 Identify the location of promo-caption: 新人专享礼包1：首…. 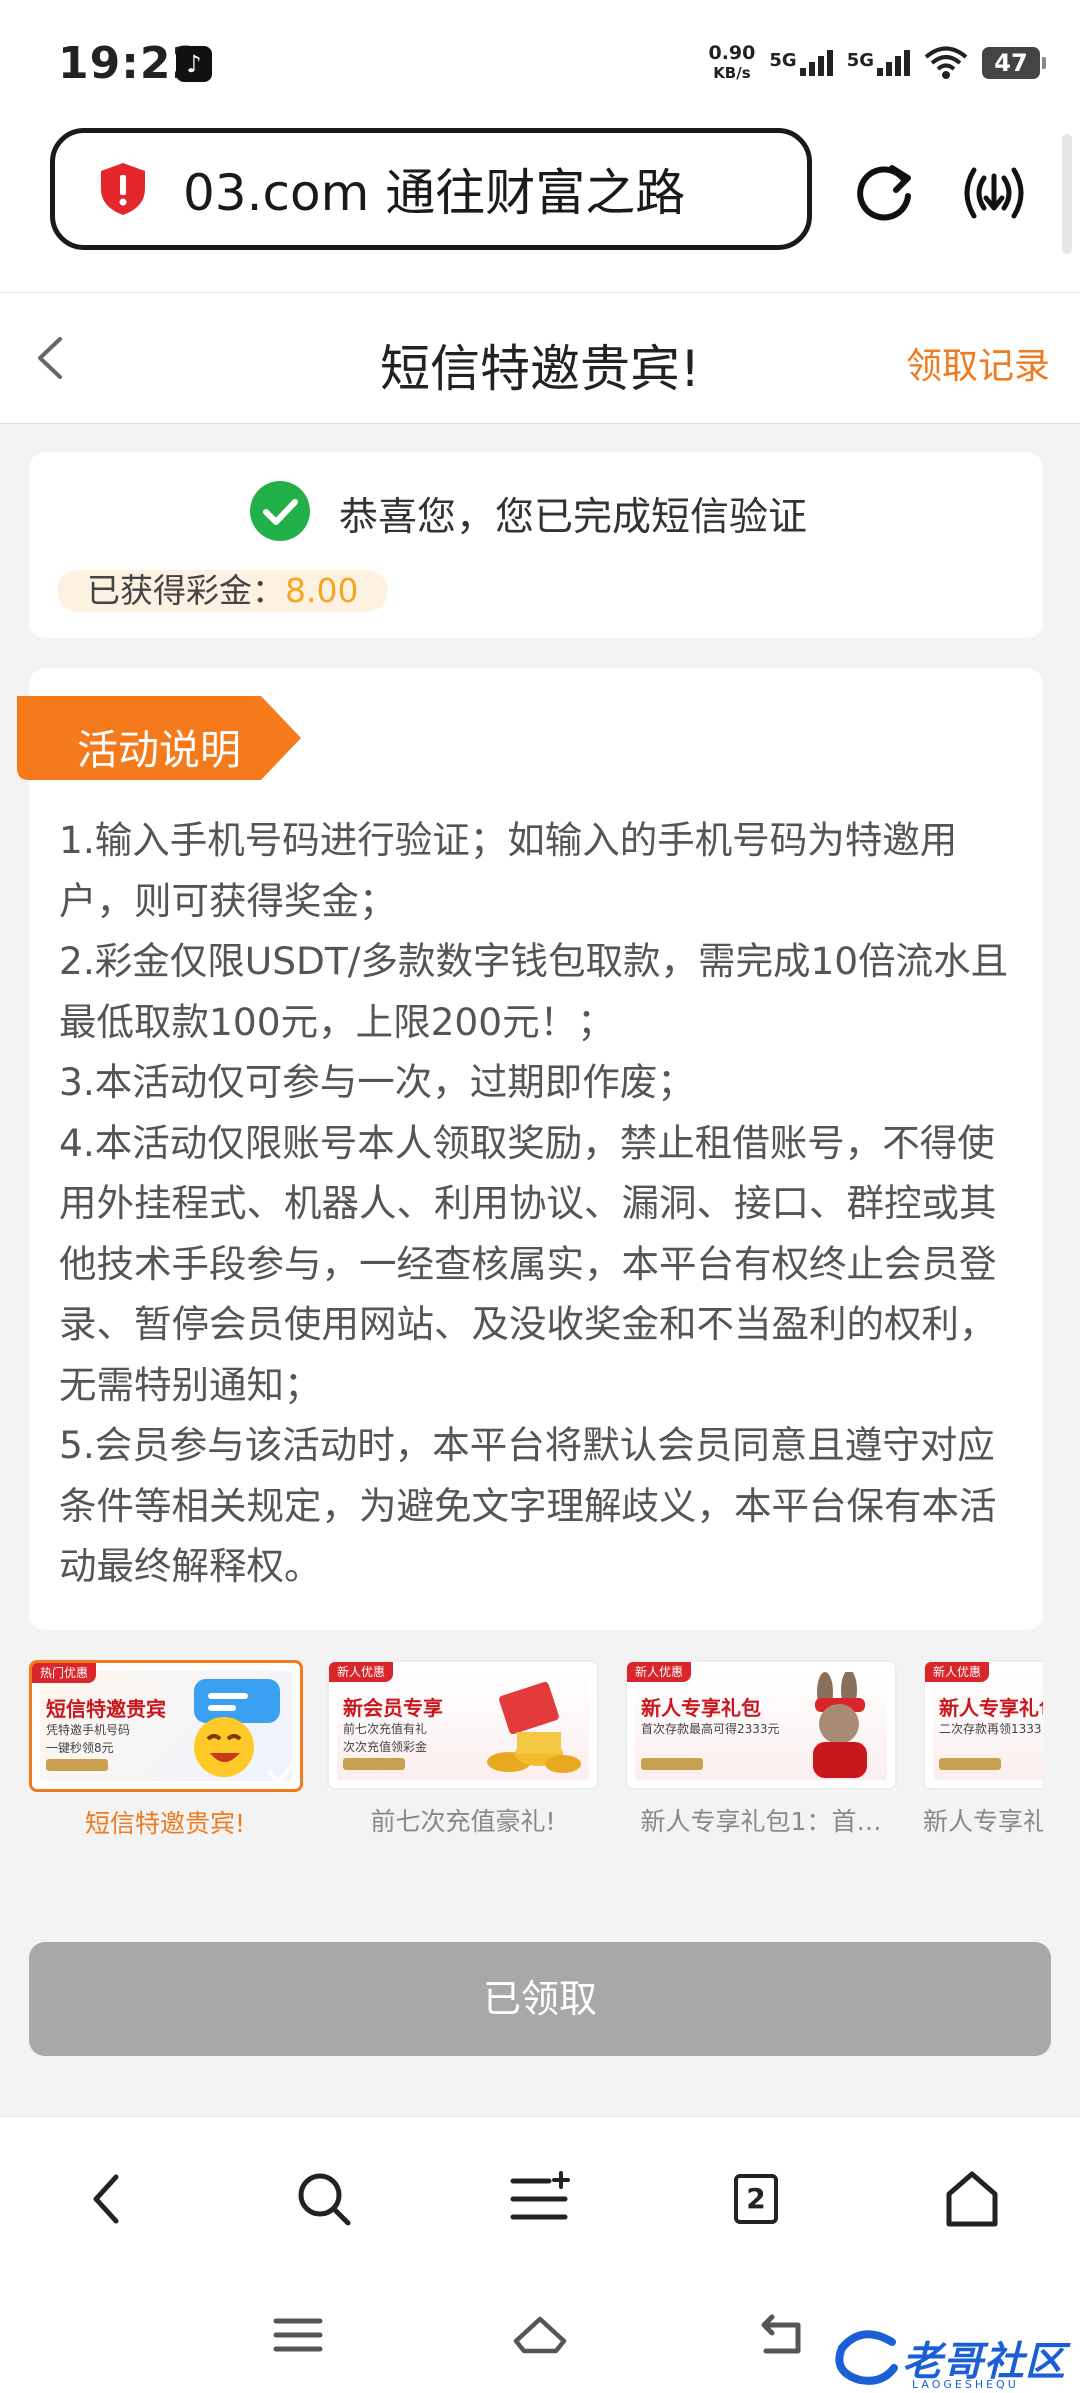
(761, 1820).